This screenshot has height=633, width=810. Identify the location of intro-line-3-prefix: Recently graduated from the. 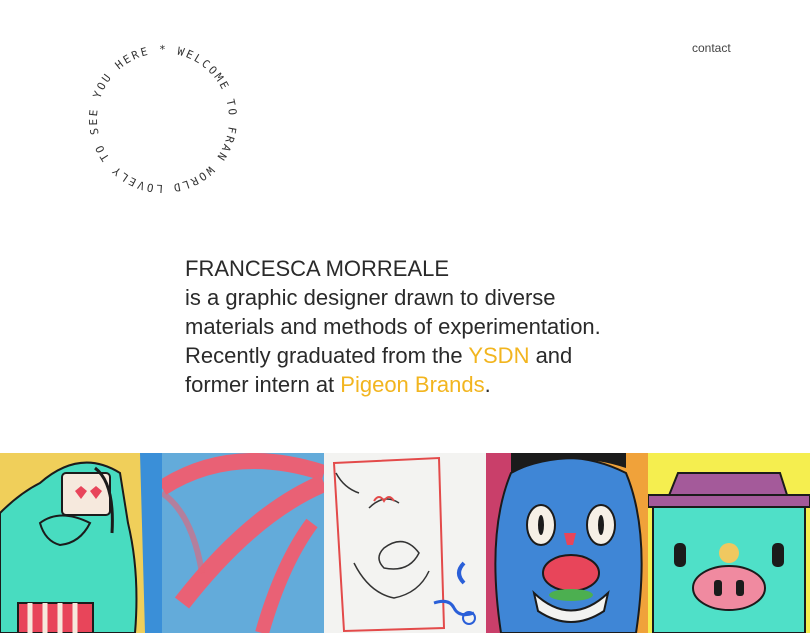
(327, 355).